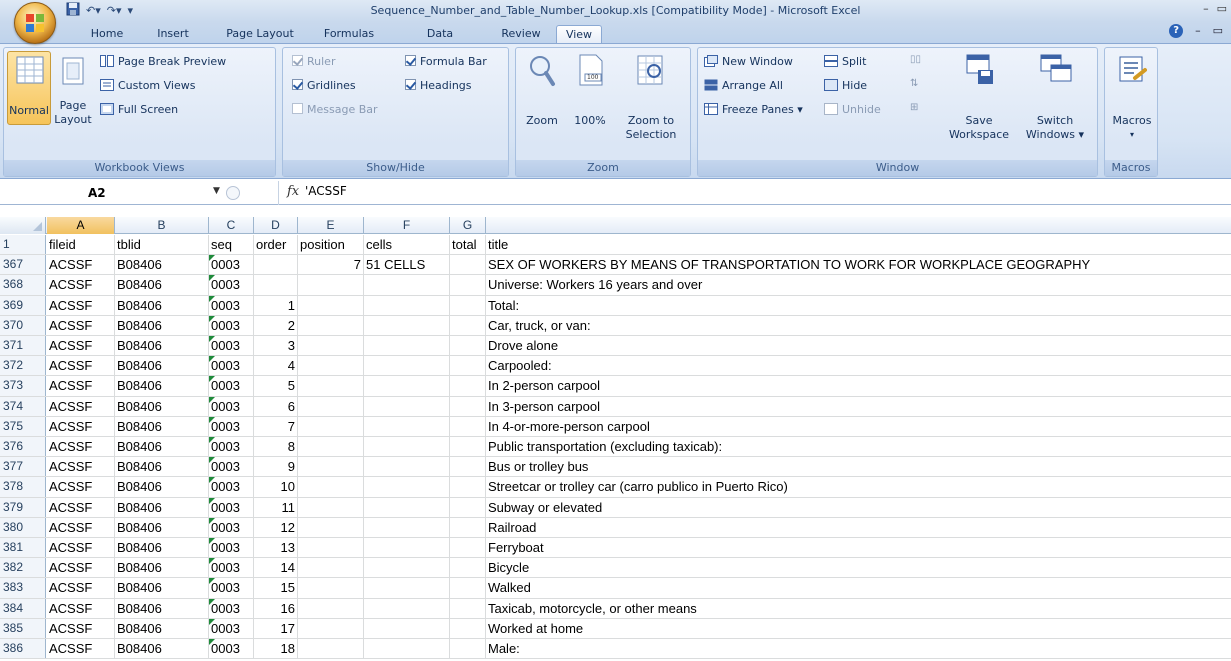 This screenshot has width=1231, height=661. Describe the element at coordinates (276, 587) in the screenshot. I see `cell-D: 15` at that location.